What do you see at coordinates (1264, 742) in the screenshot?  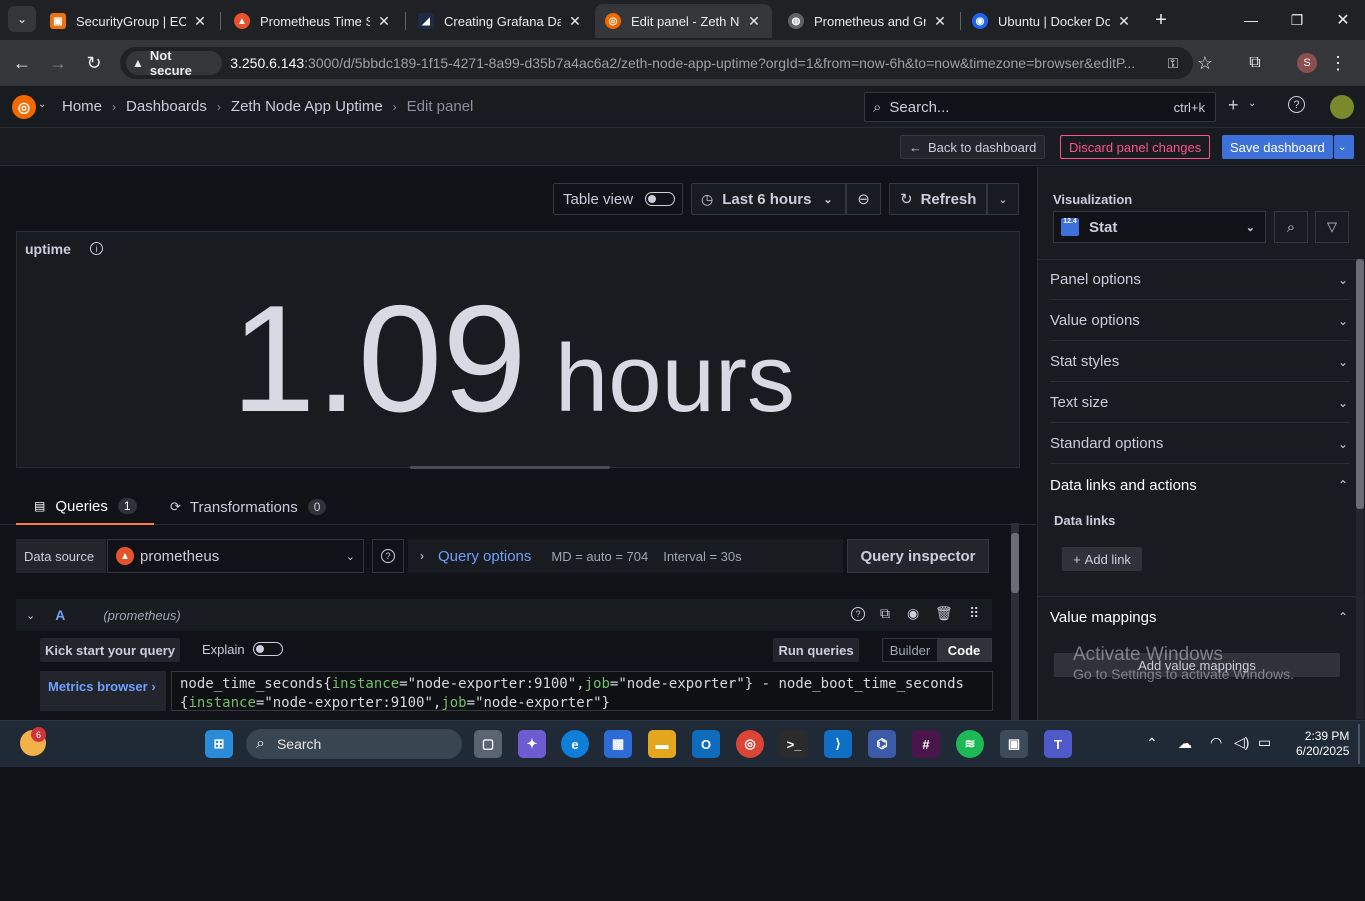 I see `battery-icon: ▭` at bounding box center [1264, 742].